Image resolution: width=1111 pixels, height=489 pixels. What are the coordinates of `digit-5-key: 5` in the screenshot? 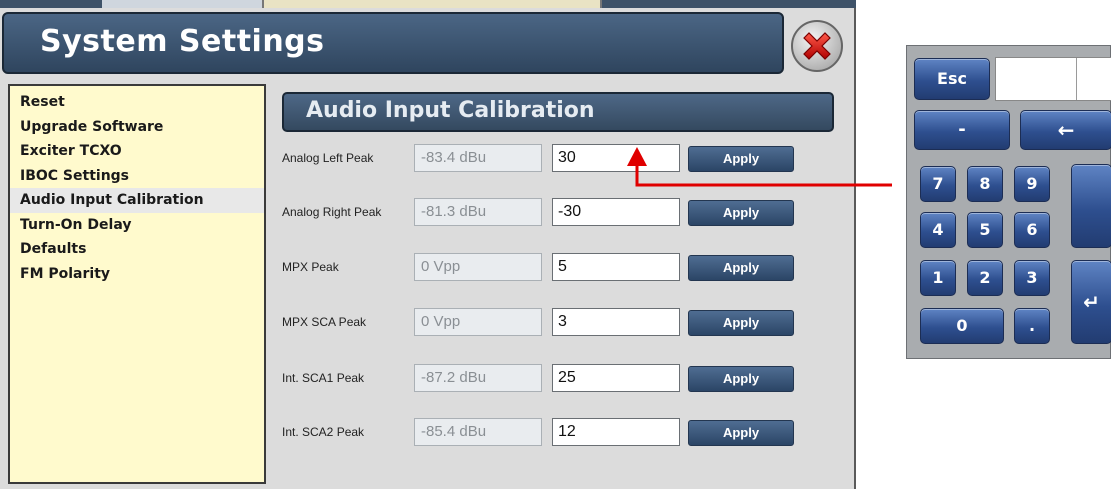 It's located at (985, 230).